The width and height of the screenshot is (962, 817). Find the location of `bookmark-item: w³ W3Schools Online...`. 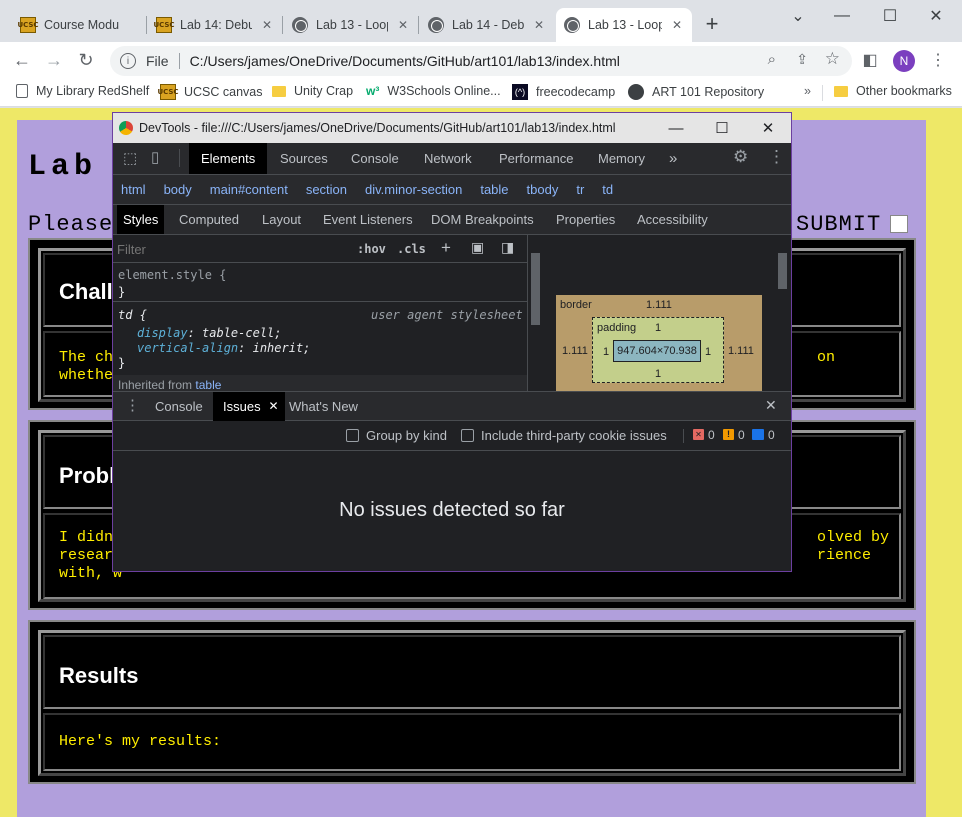

bookmark-item: w³ W3Schools Online... is located at coordinates (433, 91).